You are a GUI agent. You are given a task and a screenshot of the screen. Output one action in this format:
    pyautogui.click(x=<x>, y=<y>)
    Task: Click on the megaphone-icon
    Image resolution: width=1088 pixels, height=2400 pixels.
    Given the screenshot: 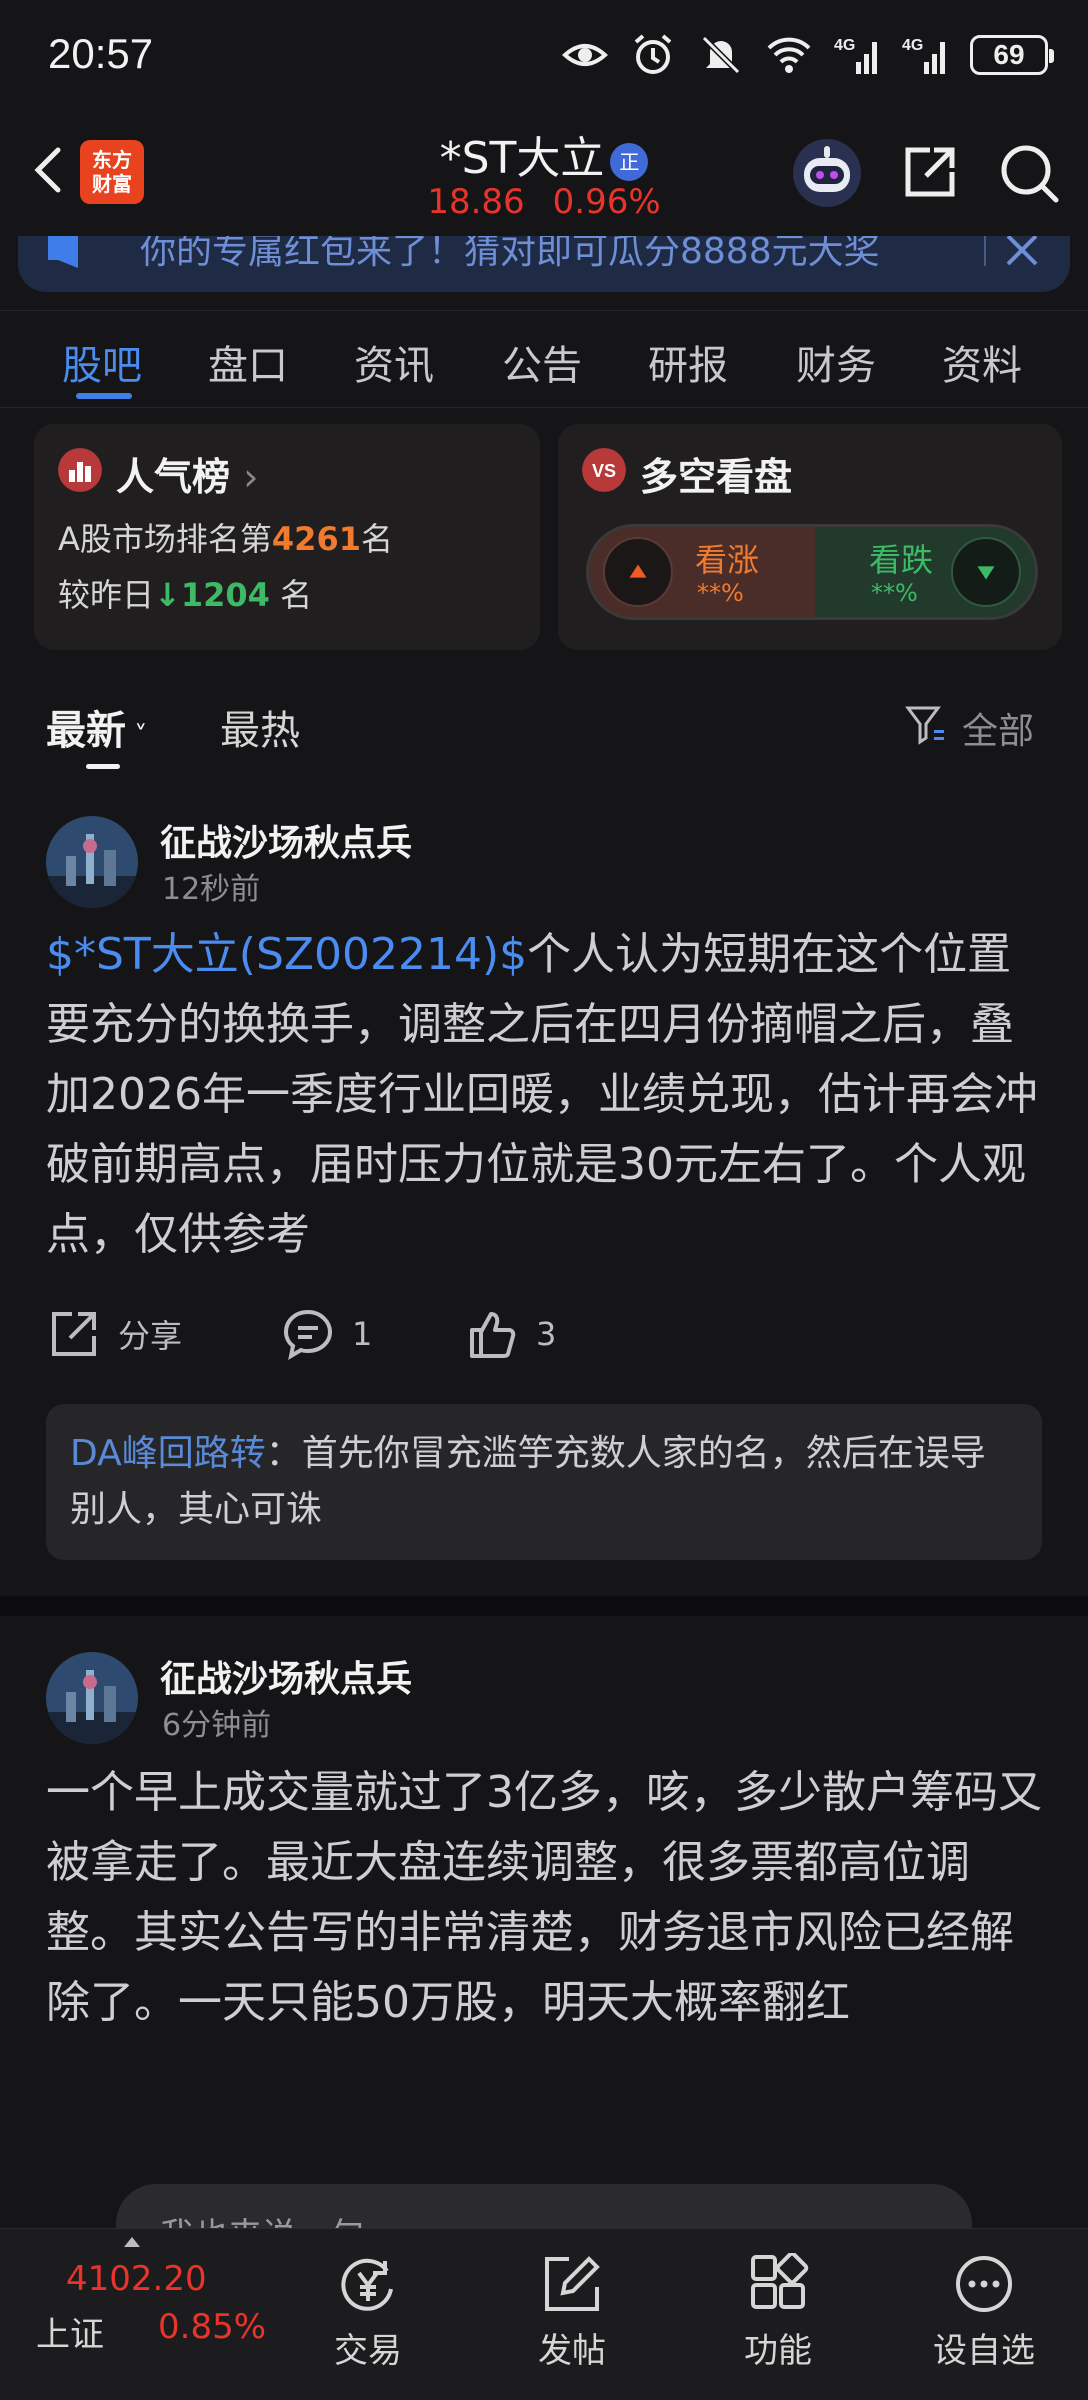 What is the action you would take?
    pyautogui.click(x=63, y=252)
    